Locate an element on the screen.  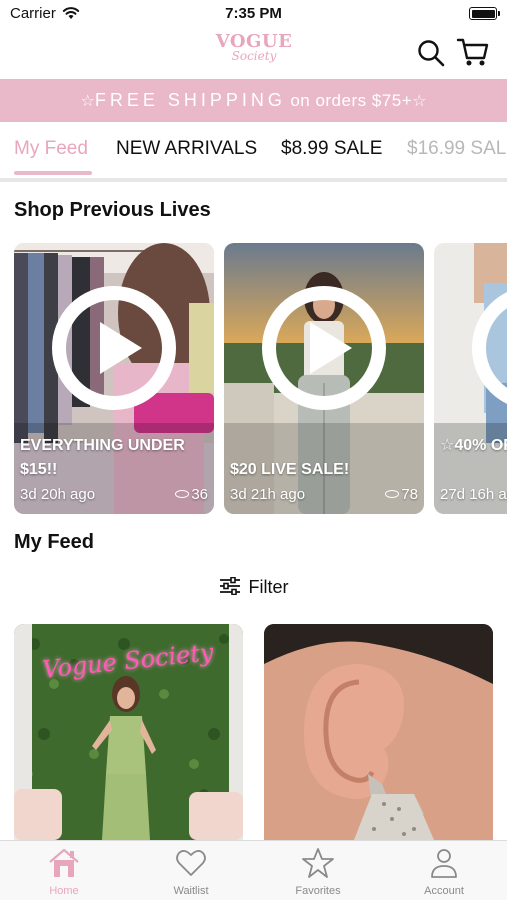
live-card: EVERYTHING UNDER $15!! 3d 20h ago 36 is located at coordinates (114, 378).